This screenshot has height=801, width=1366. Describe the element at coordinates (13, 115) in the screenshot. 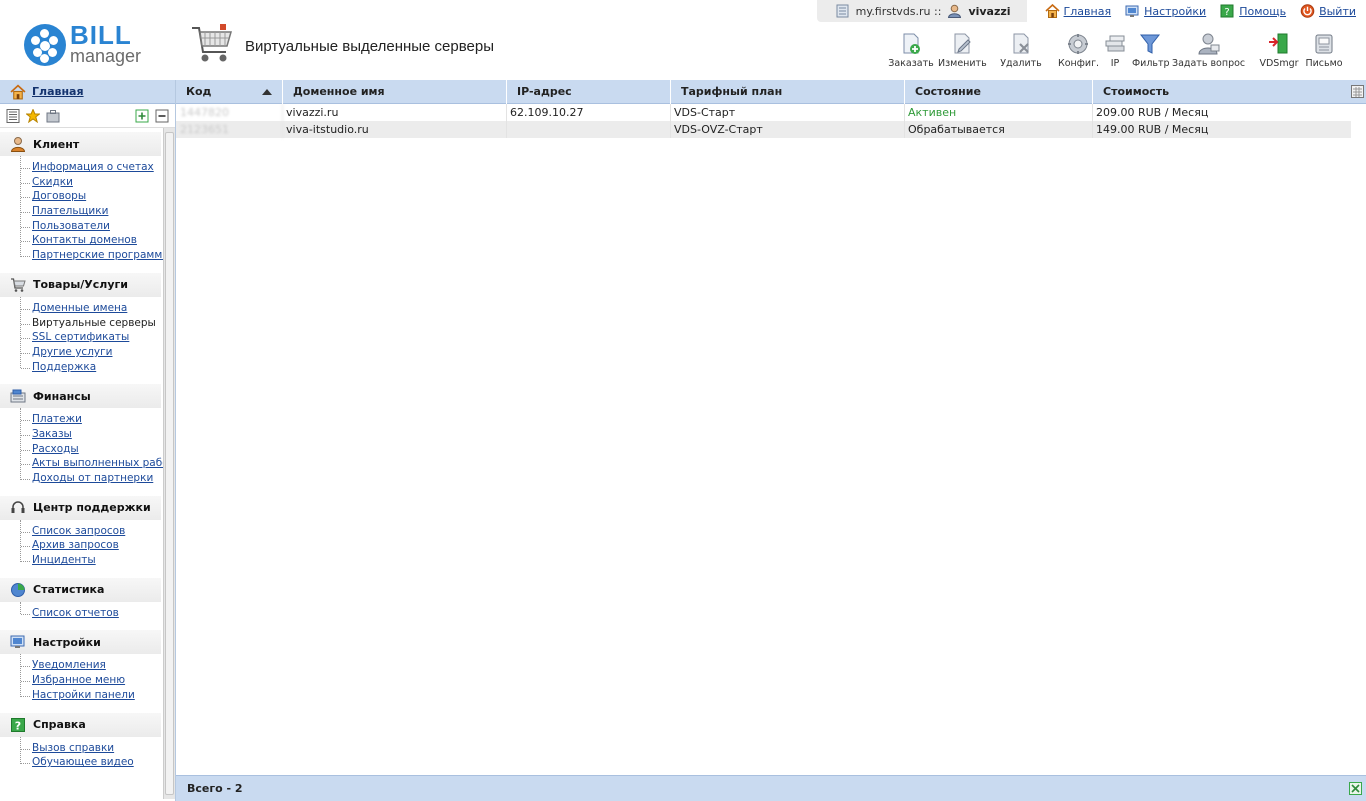

I see `menu-list-icon` at that location.